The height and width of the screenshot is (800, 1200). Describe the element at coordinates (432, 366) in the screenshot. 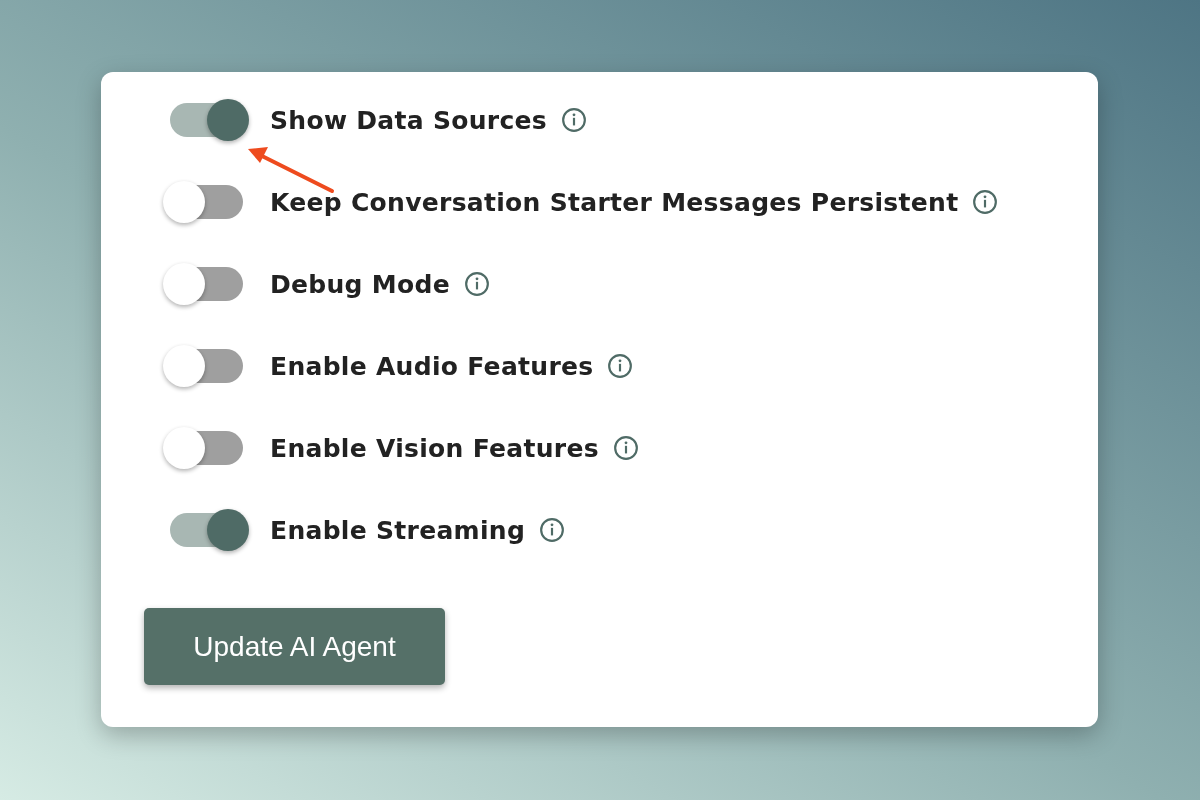

I see `setting-label: Enable Audio Features` at that location.